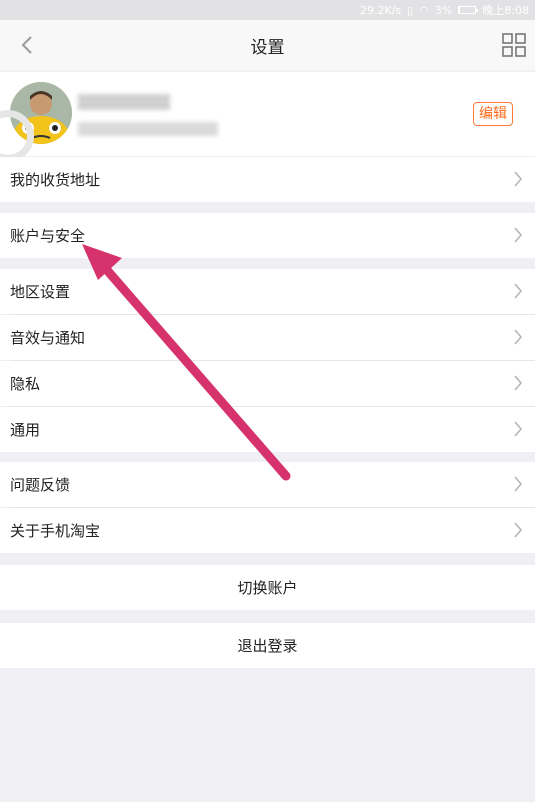  Describe the element at coordinates (267, 530) in the screenshot. I see `menu-item-about: 关于手机淘宝` at that location.